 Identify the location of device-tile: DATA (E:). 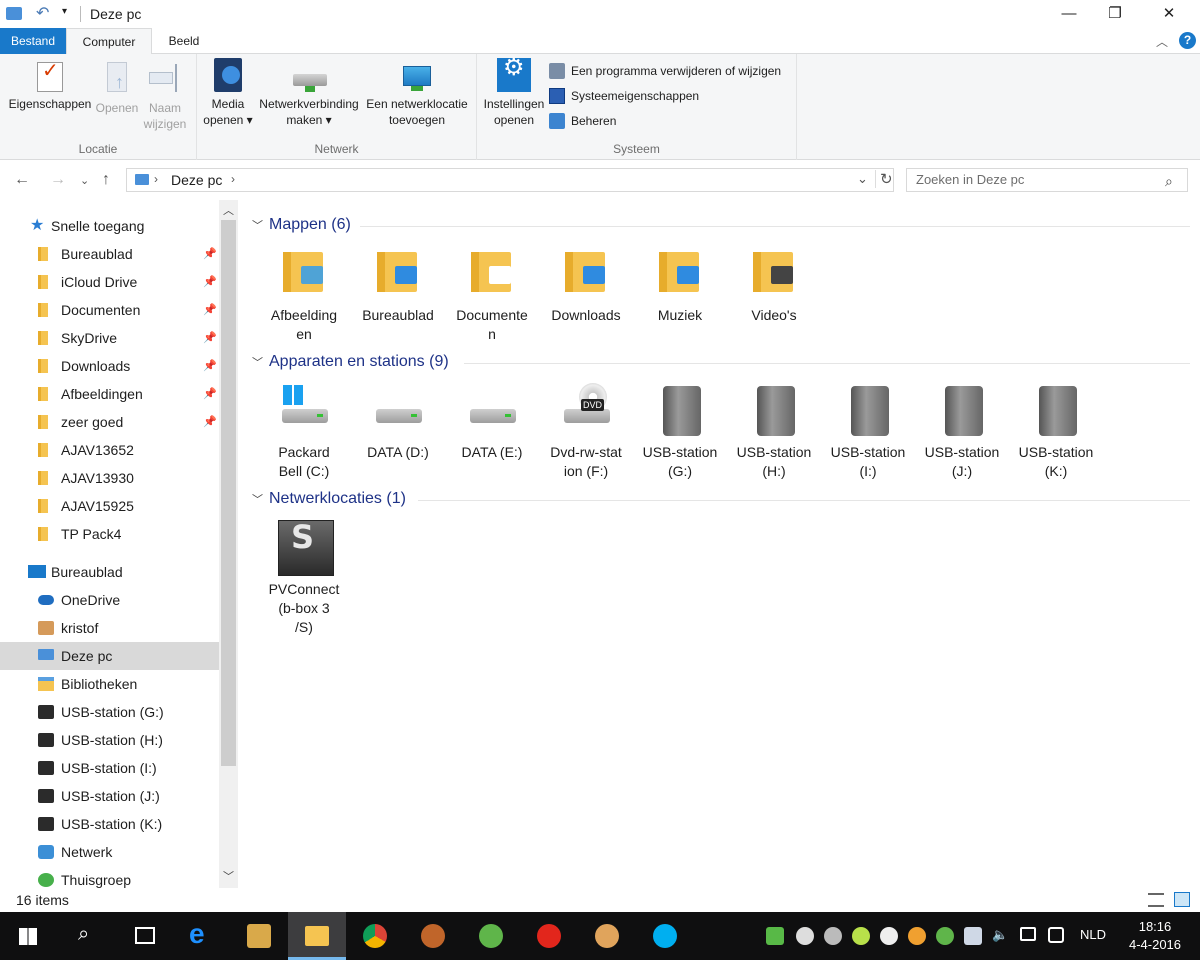
(492, 422).